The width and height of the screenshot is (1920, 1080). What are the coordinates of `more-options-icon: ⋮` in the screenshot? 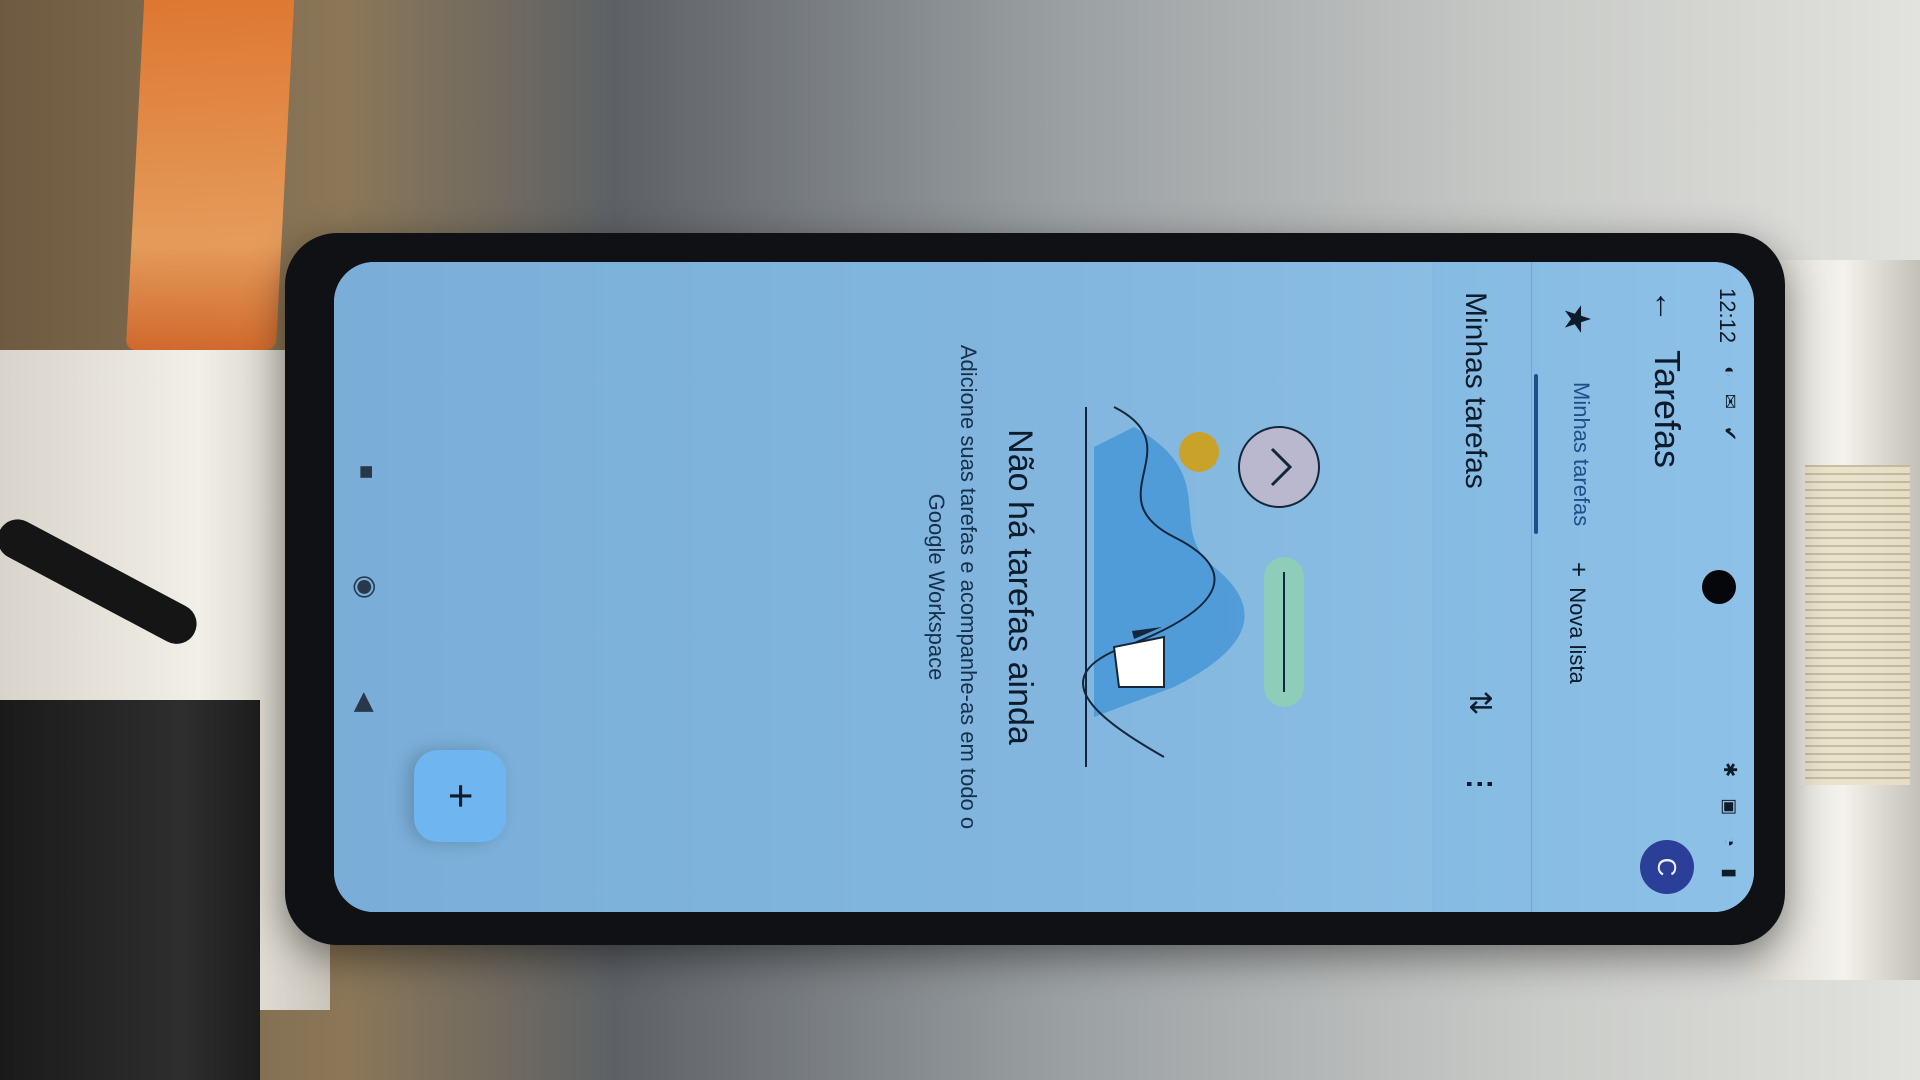 It's located at (1479, 785).